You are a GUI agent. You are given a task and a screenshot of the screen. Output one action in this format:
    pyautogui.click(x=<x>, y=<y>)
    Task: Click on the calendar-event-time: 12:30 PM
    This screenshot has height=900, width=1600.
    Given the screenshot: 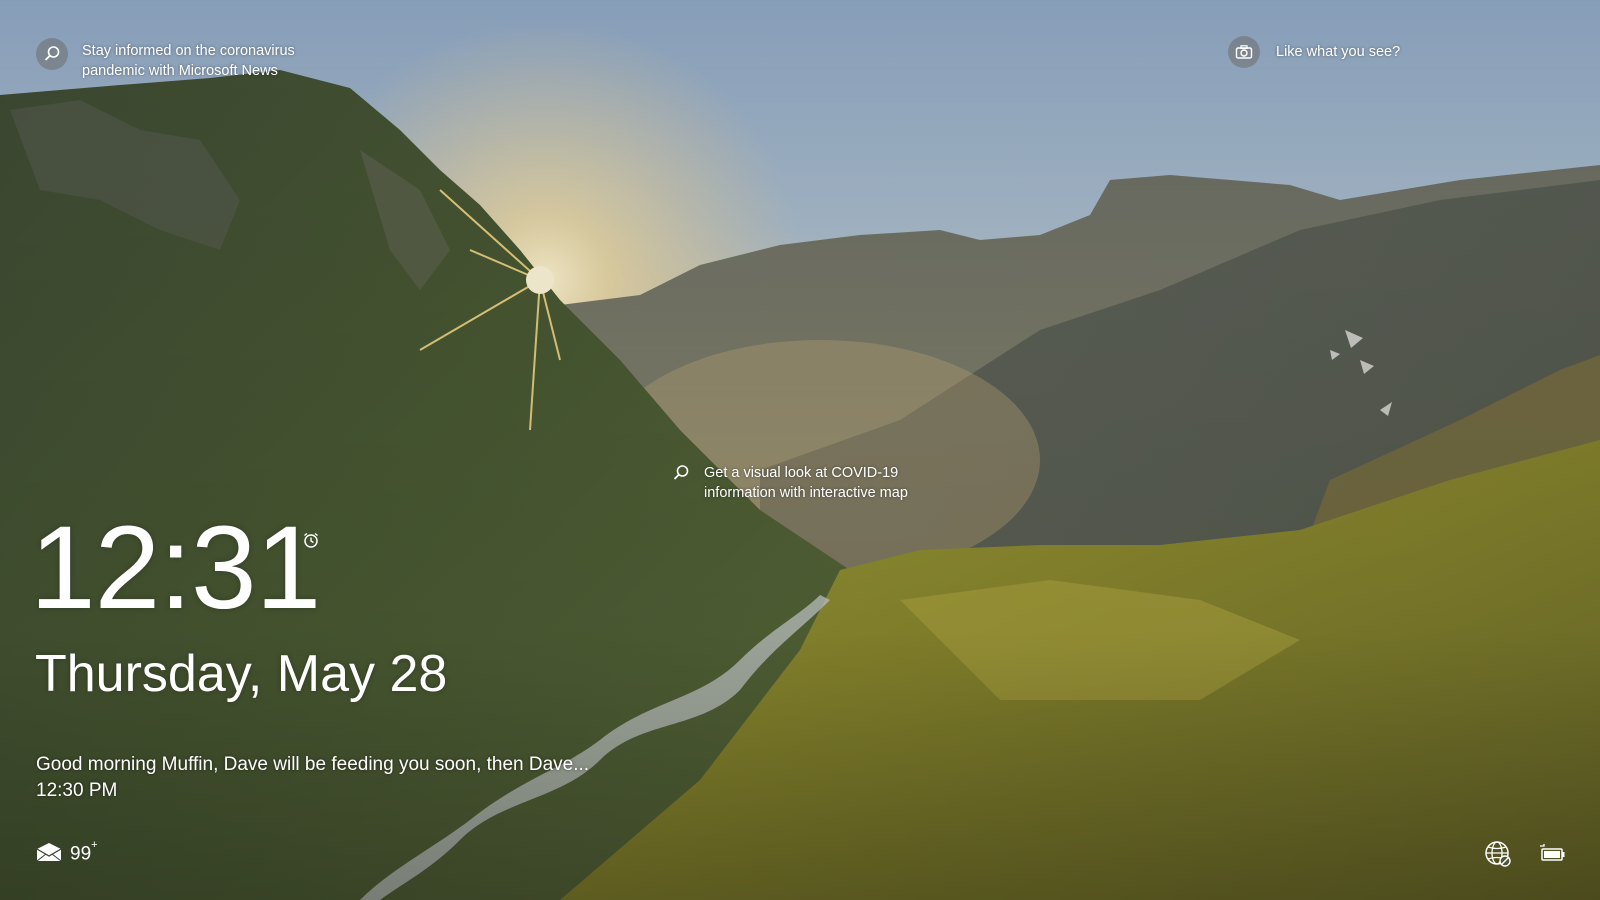 What is the action you would take?
    pyautogui.click(x=77, y=790)
    